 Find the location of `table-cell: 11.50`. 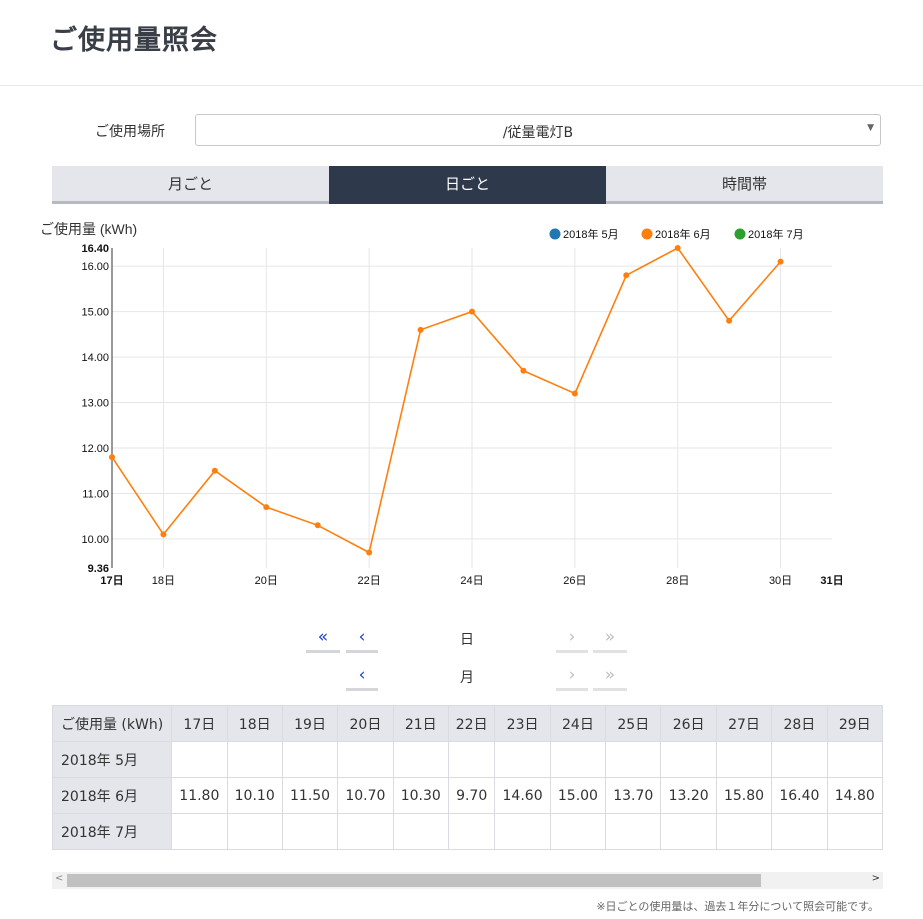

table-cell: 11.50 is located at coordinates (310, 795).